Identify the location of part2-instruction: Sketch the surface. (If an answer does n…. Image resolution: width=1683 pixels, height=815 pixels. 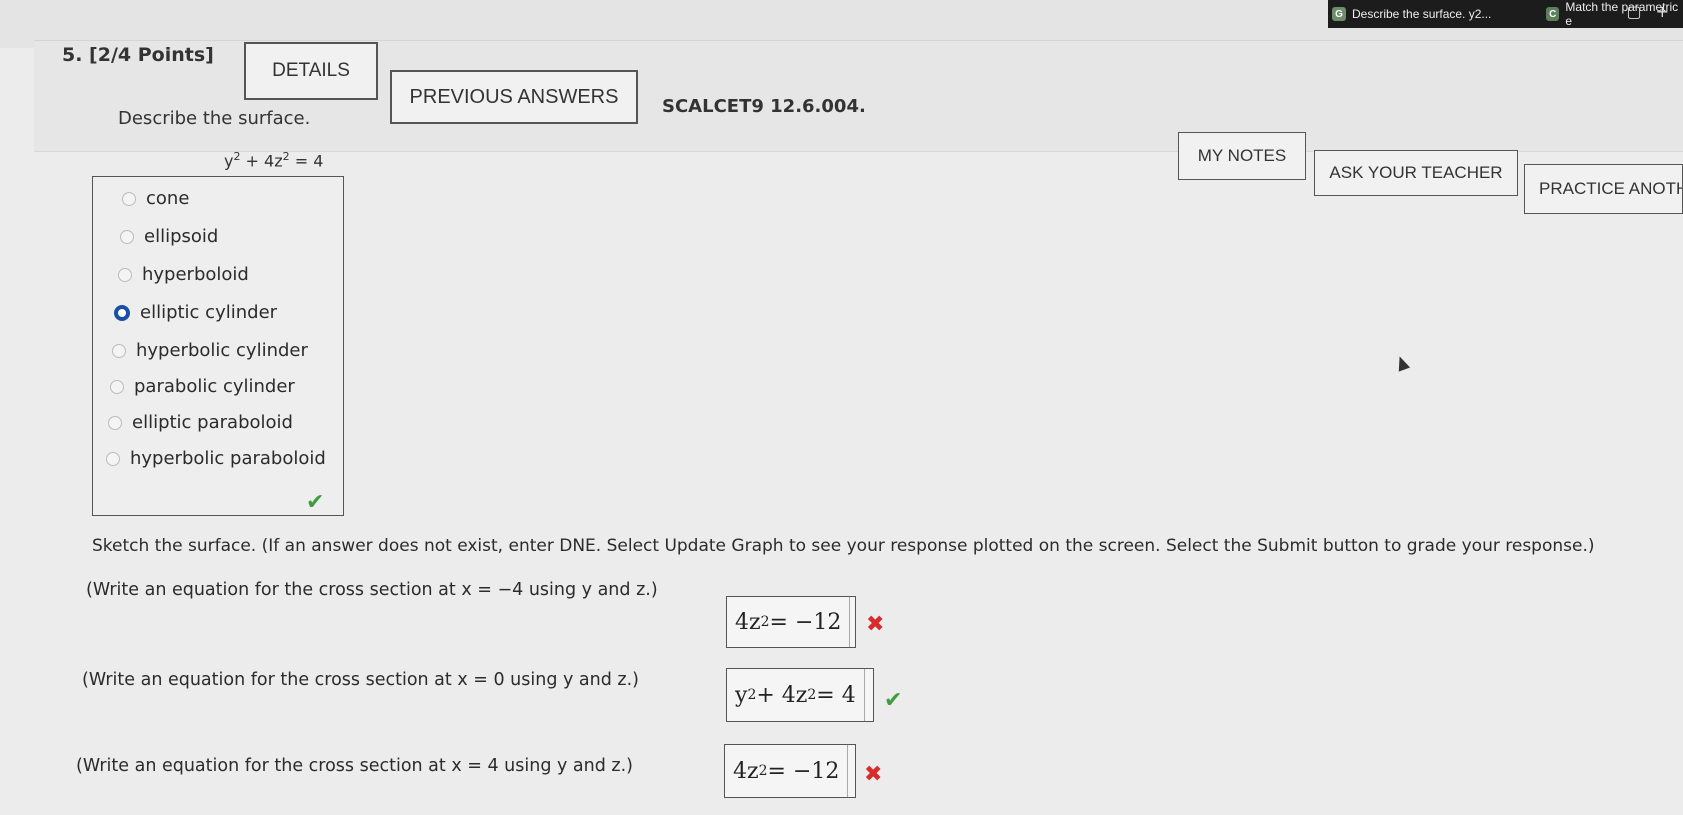
(843, 546).